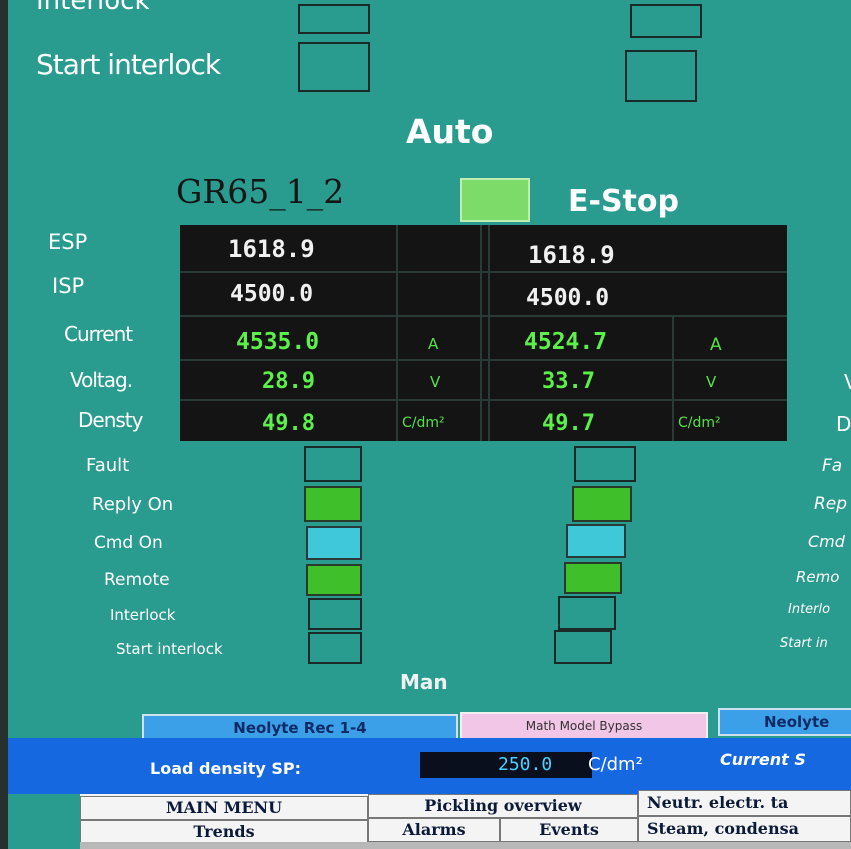  I want to click on interlock-indicator-right, so click(587, 613).